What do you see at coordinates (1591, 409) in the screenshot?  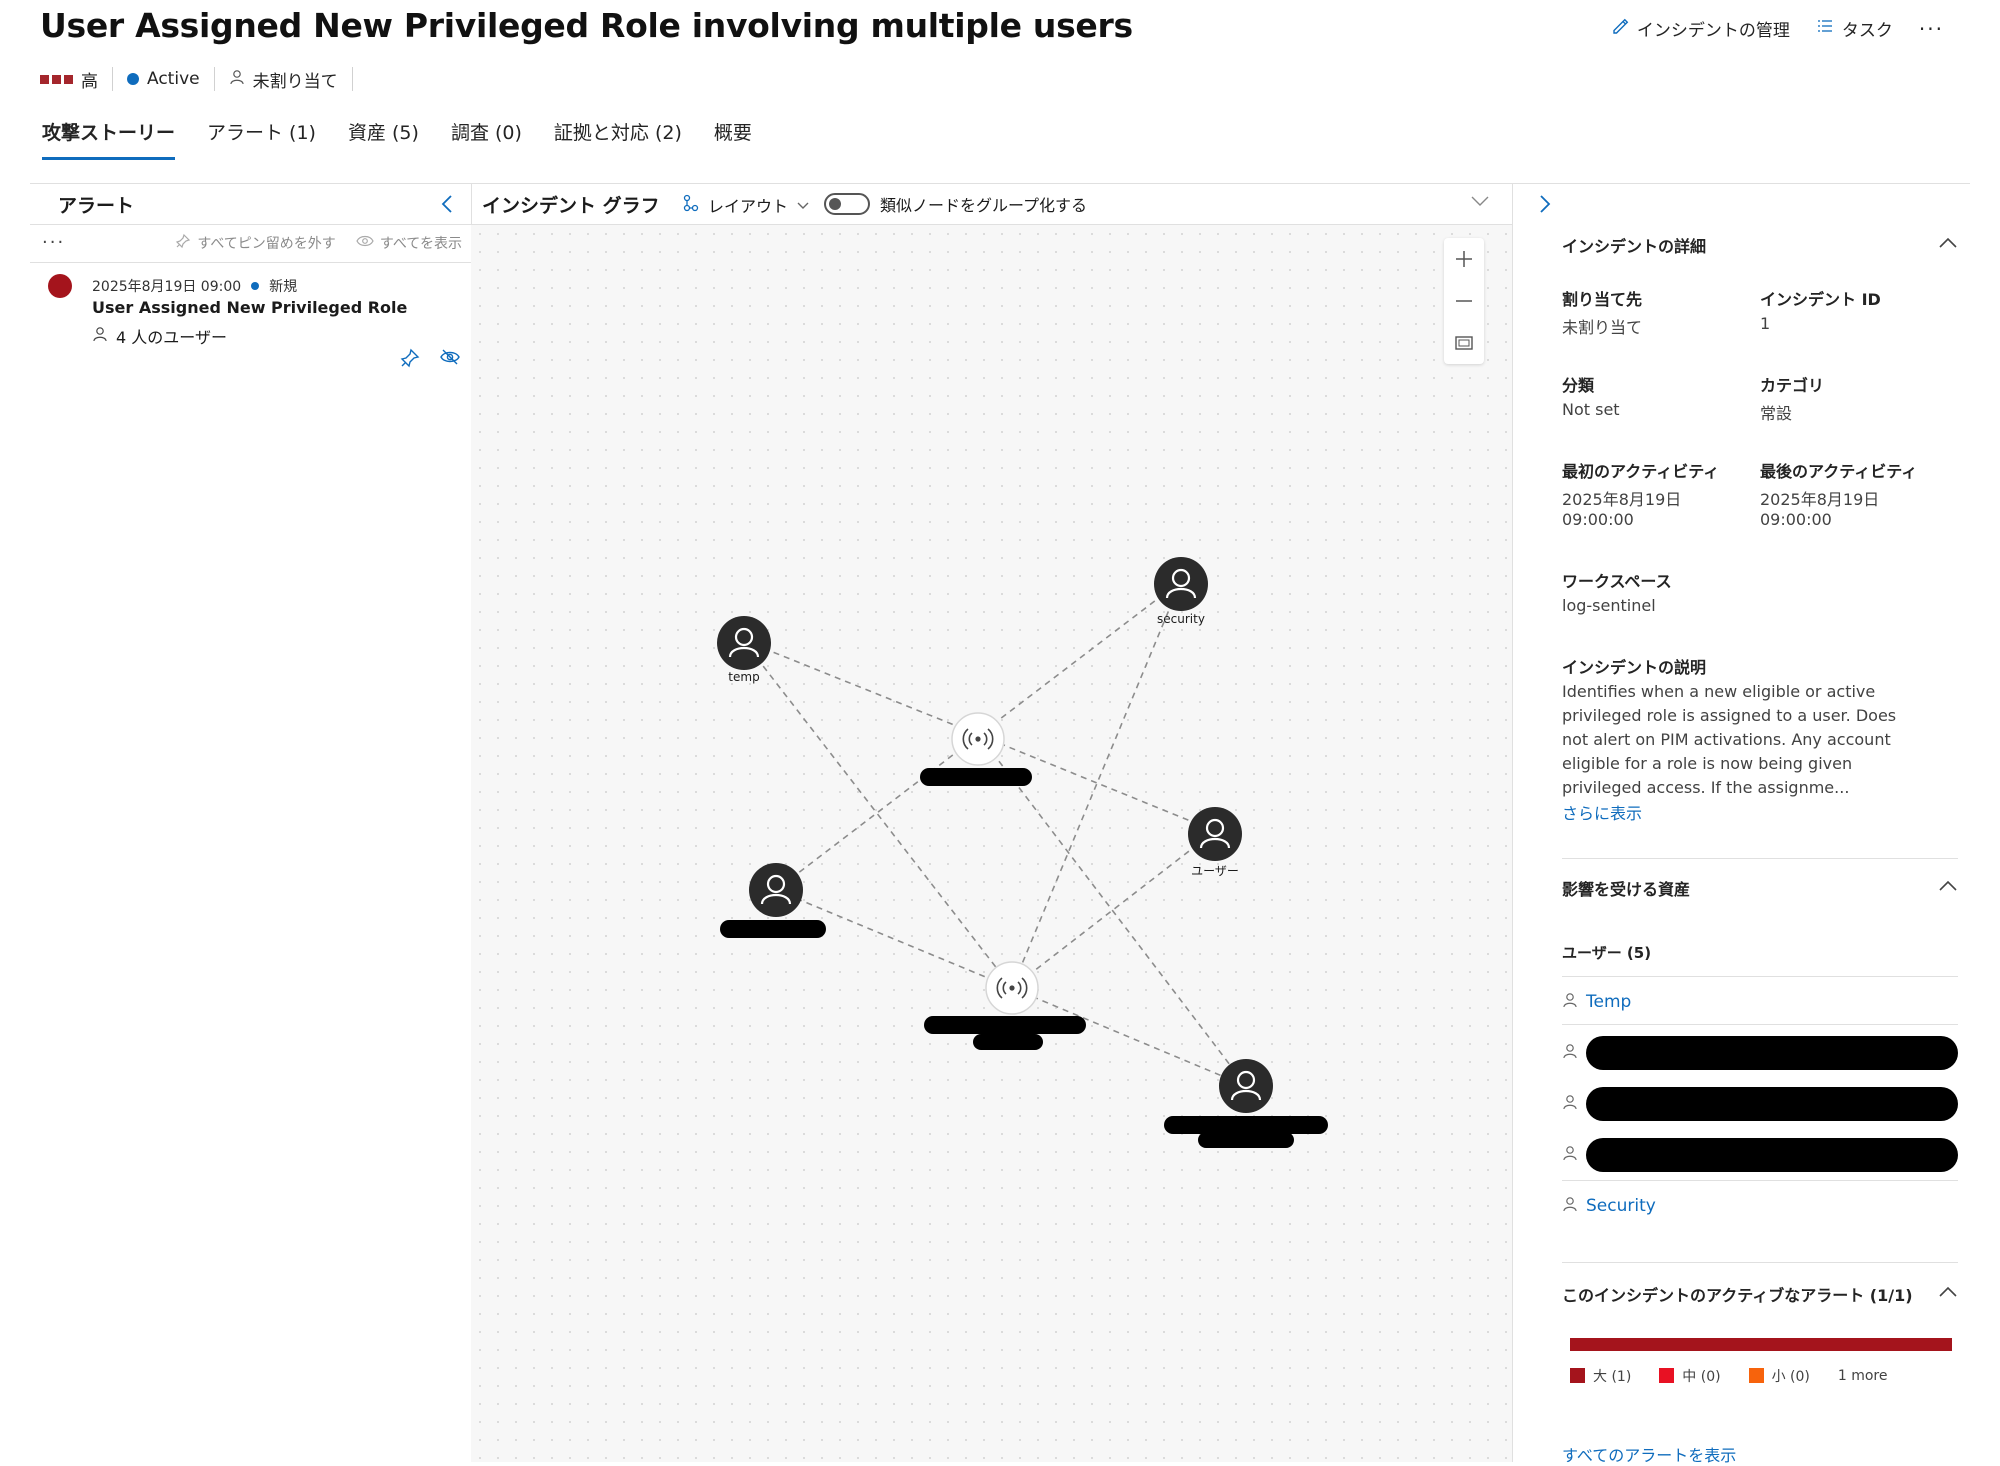 I see `classification-value: Not set` at bounding box center [1591, 409].